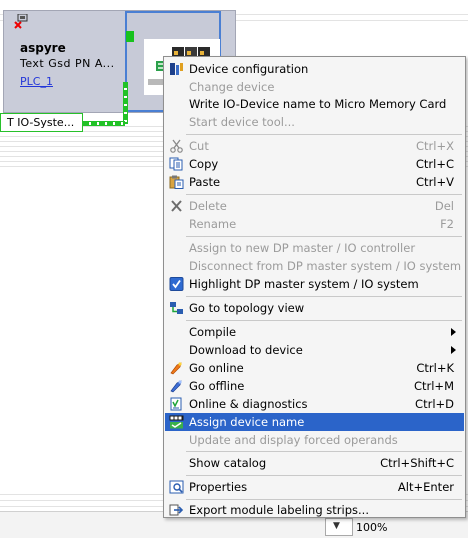 The width and height of the screenshot is (468, 538). Describe the element at coordinates (176, 422) in the screenshot. I see `assign-name-icon` at that location.